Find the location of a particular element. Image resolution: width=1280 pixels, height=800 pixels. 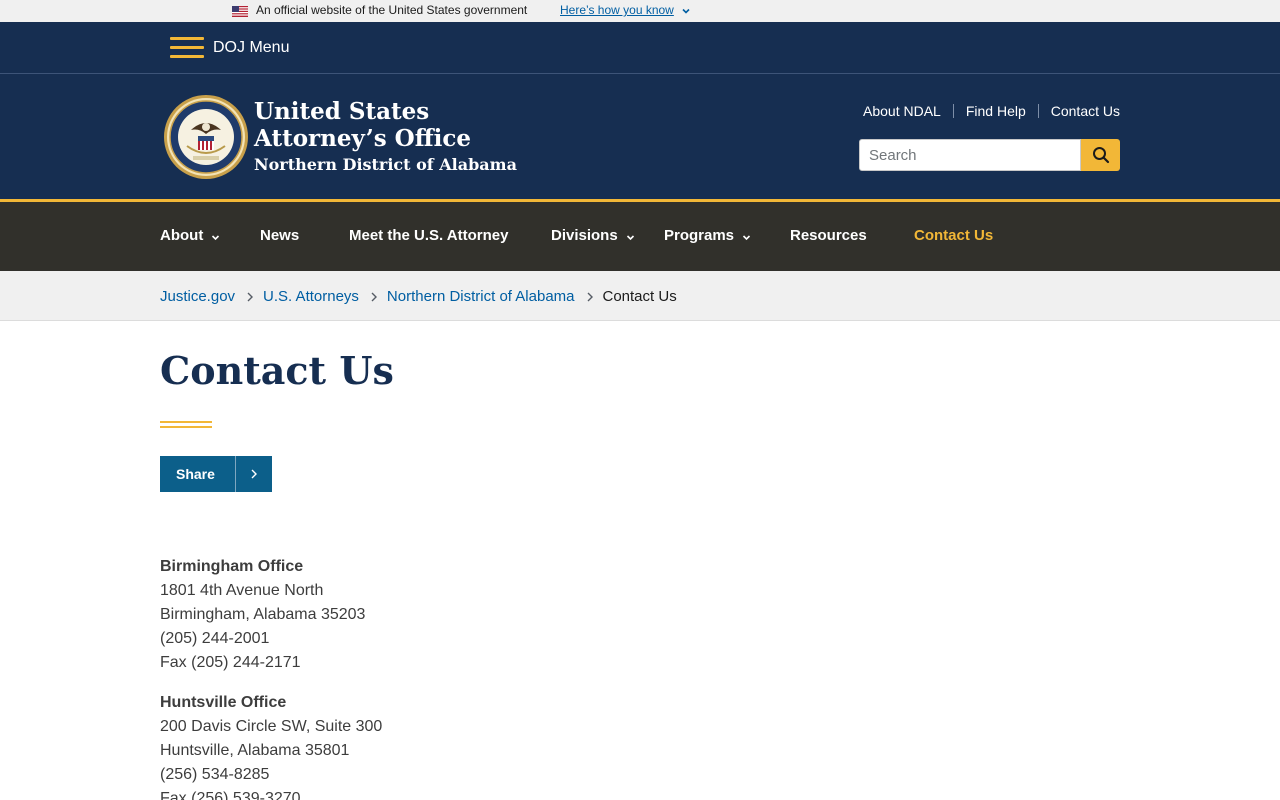

util-link-about-ndal: About NDAL is located at coordinates (902, 111).